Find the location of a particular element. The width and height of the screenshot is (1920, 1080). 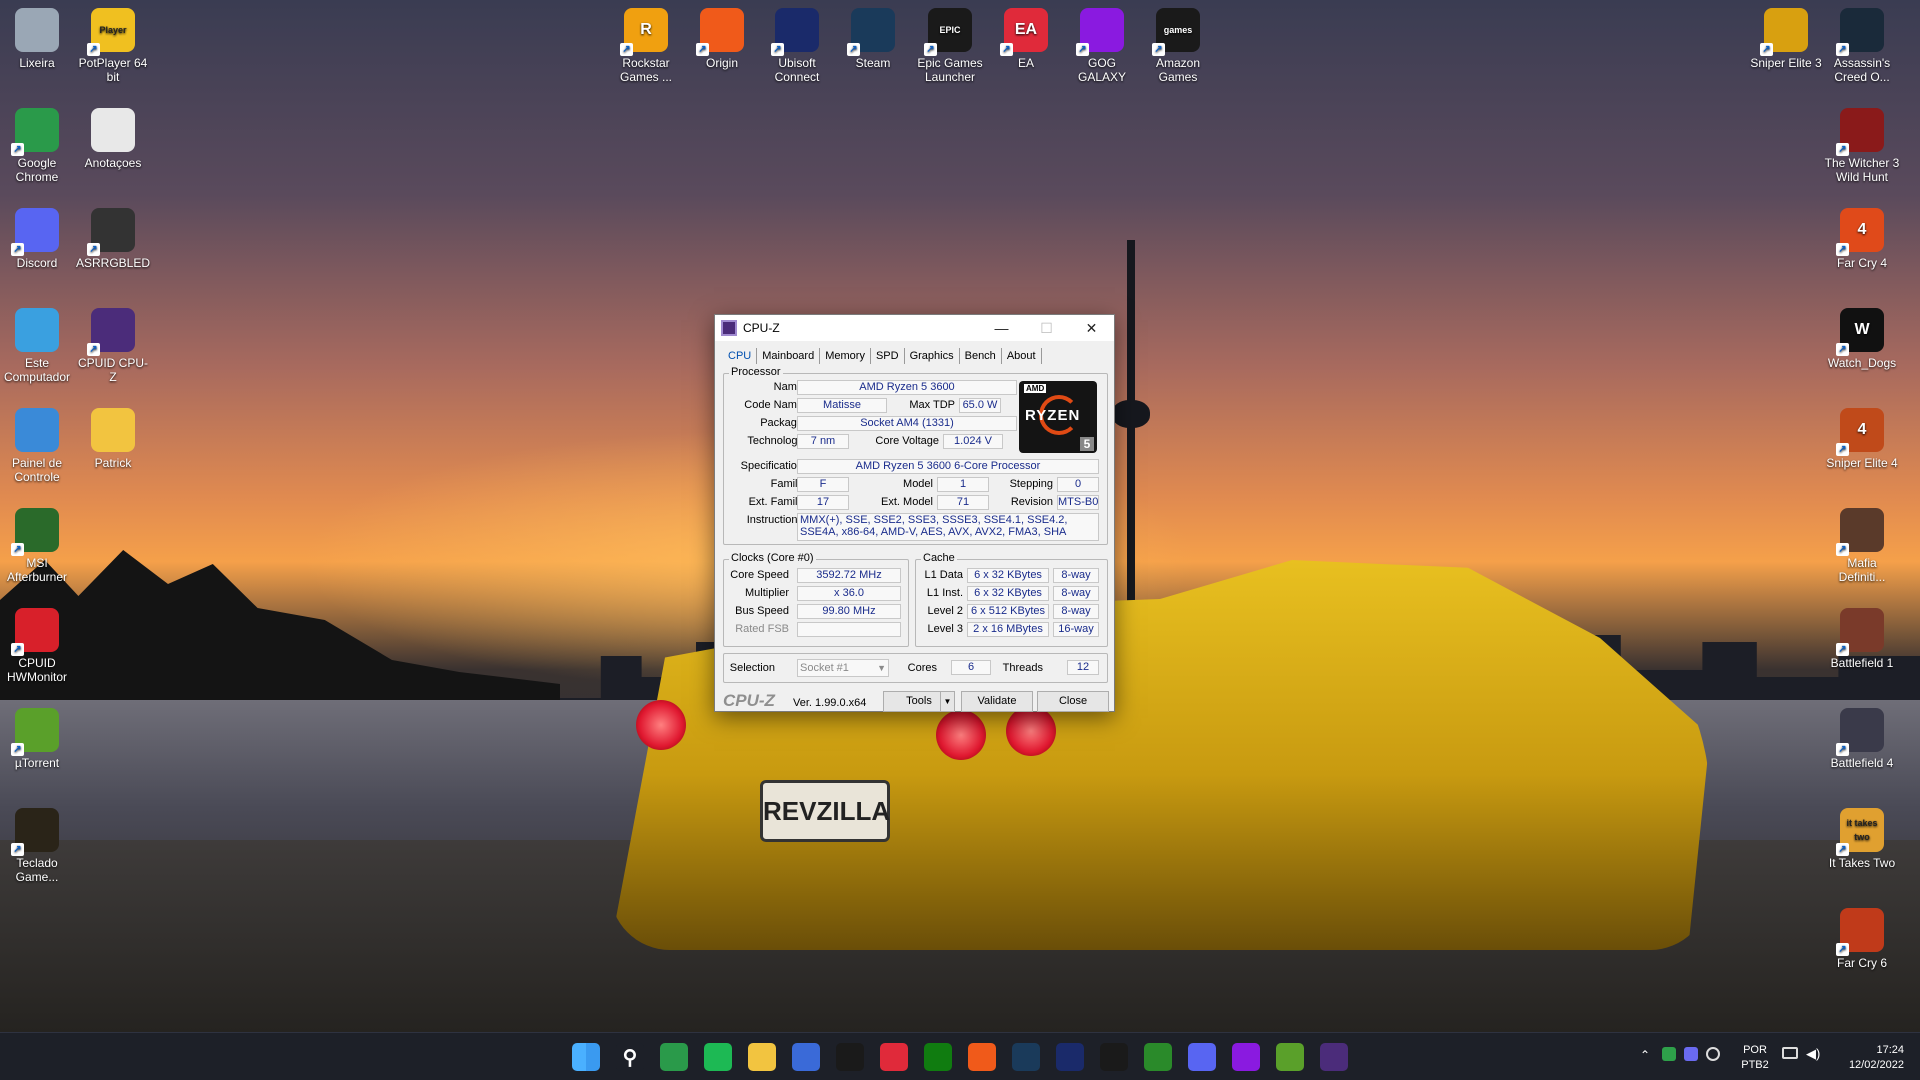

shortcut-label: Este Computador is located at coordinates (37, 370).